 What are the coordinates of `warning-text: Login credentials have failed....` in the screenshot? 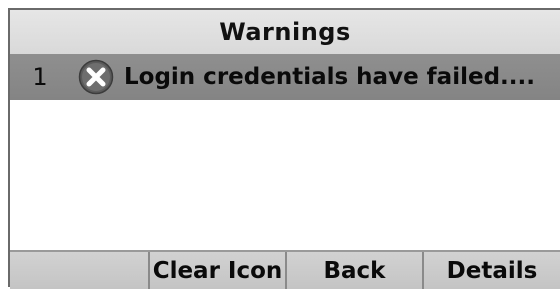 It's located at (329, 77).